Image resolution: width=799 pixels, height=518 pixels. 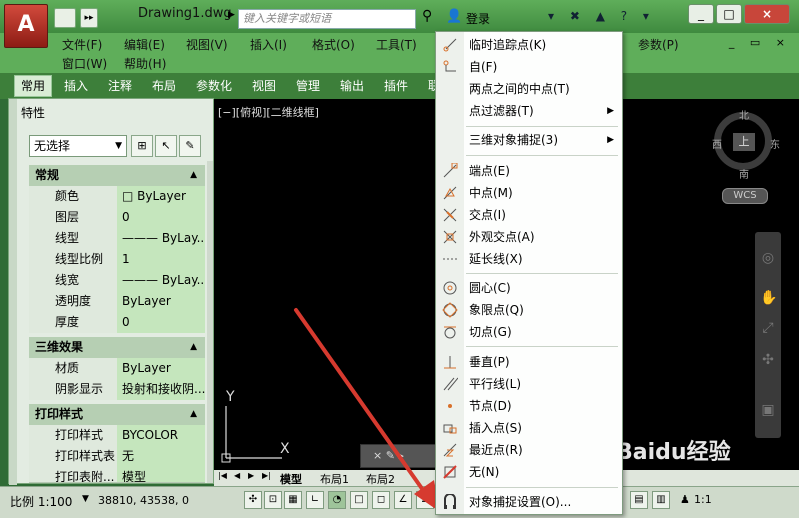 What do you see at coordinates (334, 479) in the screenshot?
I see `tab-layout1: 布局1` at bounding box center [334, 479].